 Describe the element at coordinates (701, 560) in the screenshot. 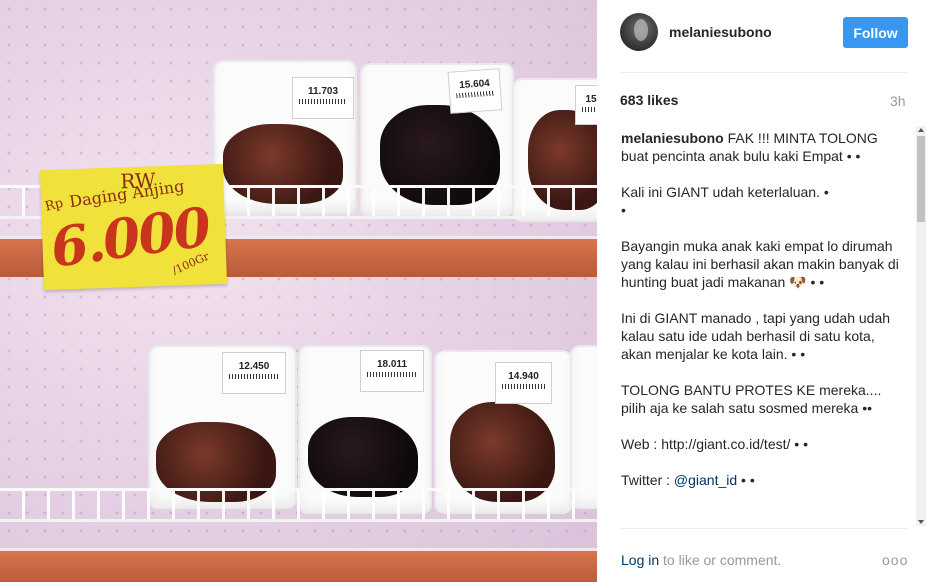

I see `login-prompt: Log in to like or comment.` at that location.